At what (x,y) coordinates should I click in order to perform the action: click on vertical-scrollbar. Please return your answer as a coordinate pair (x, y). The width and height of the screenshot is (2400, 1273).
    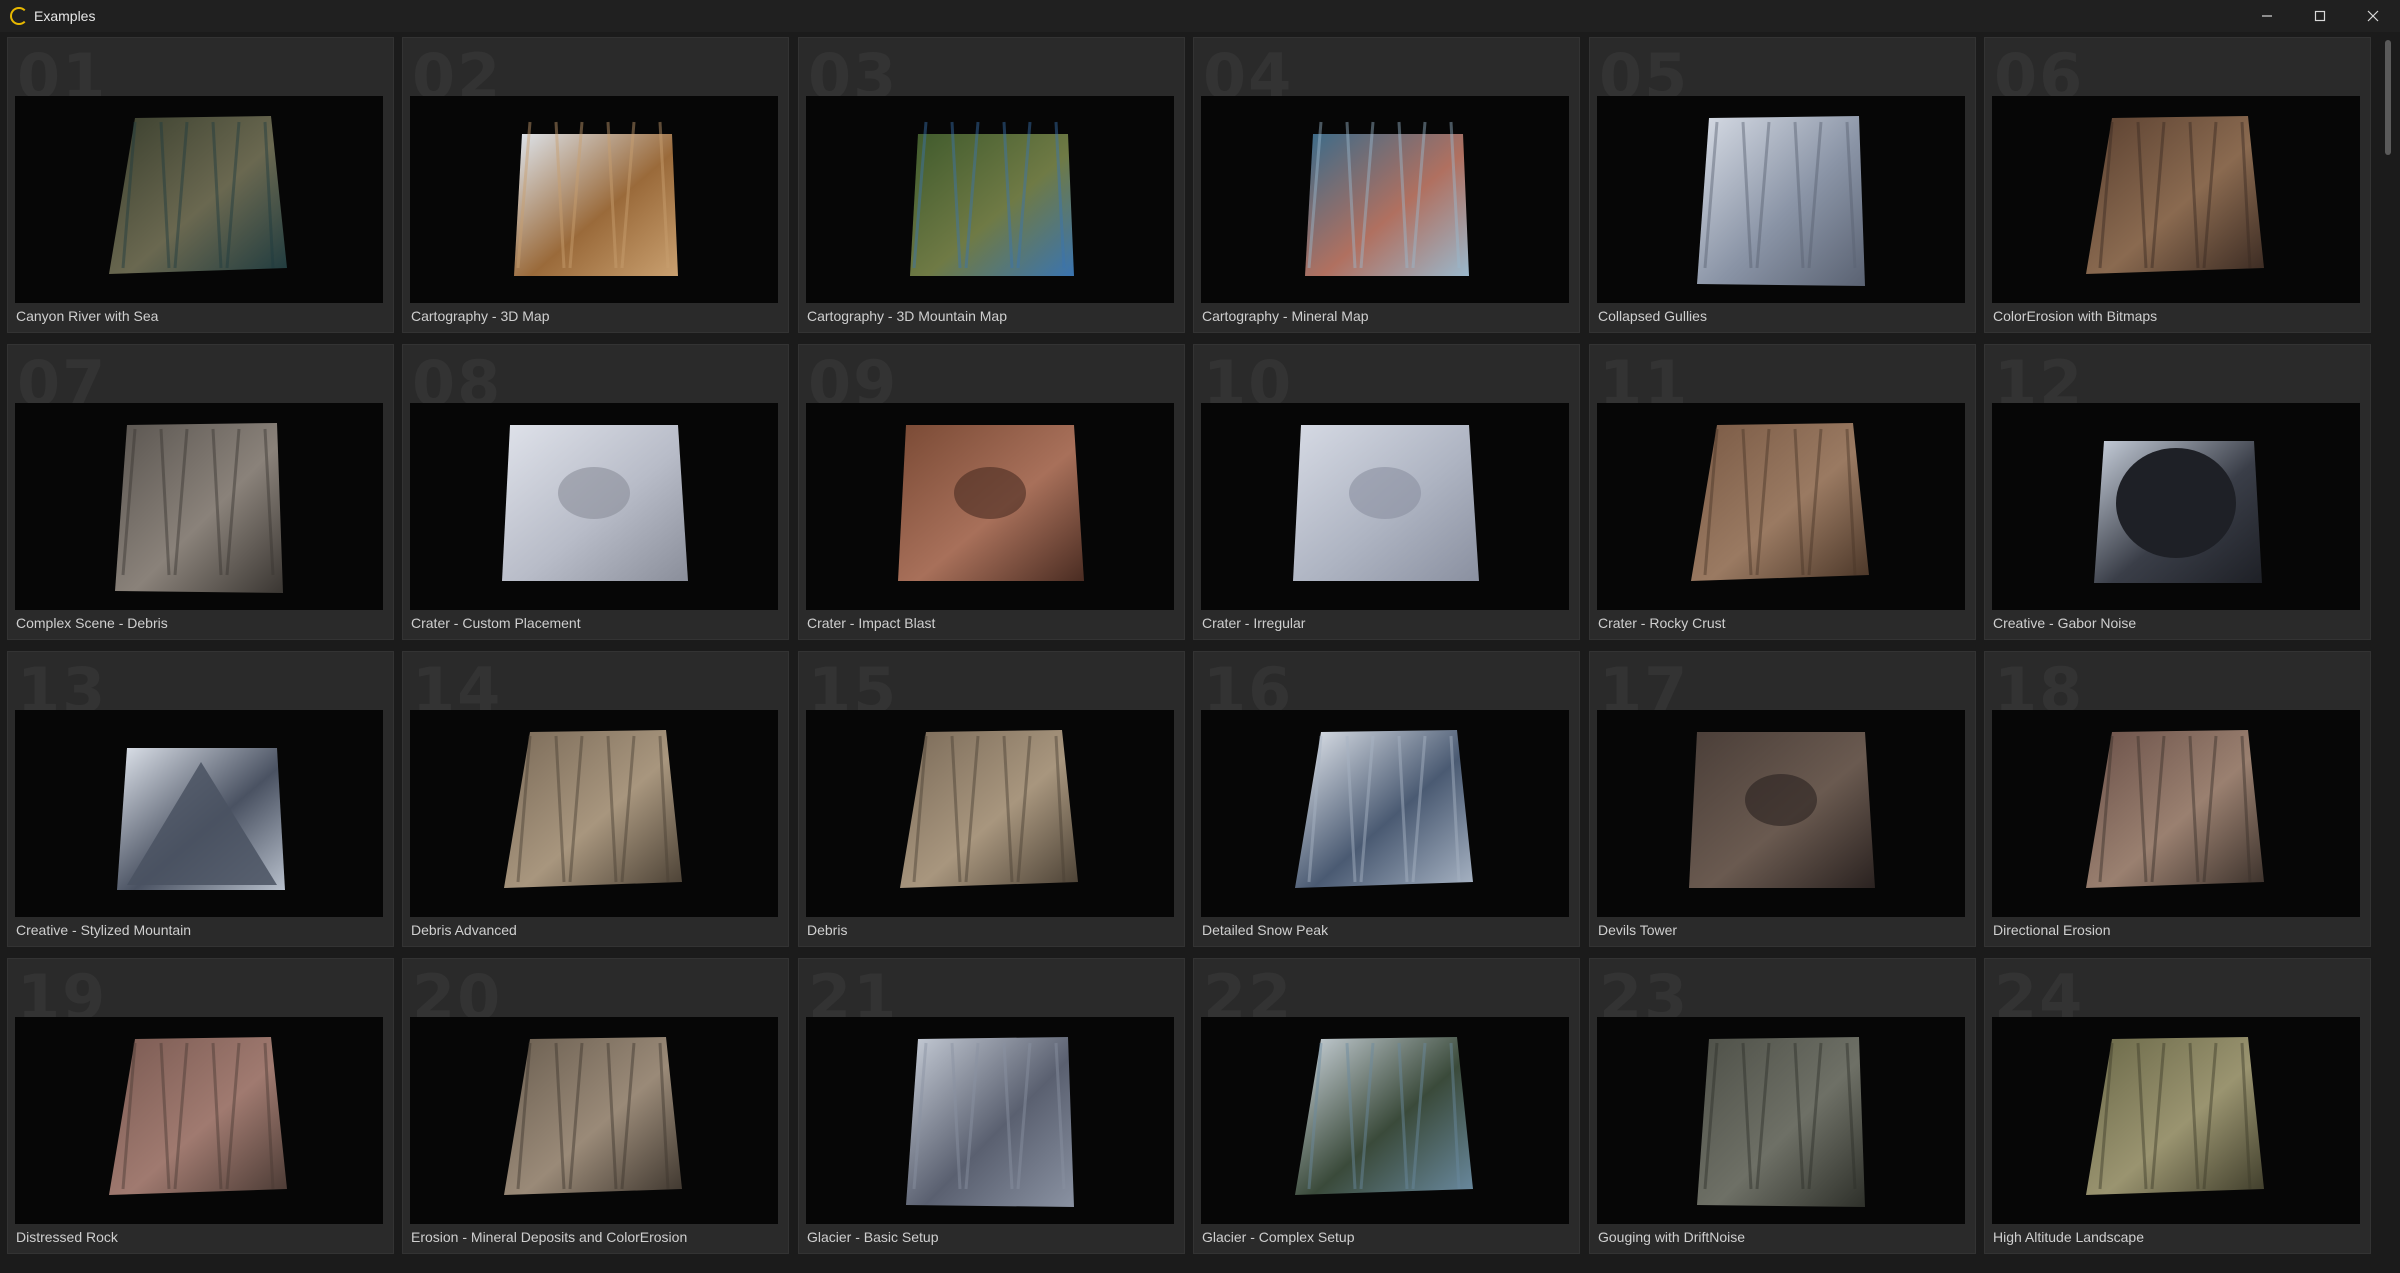
    Looking at the image, I should click on (2390, 652).